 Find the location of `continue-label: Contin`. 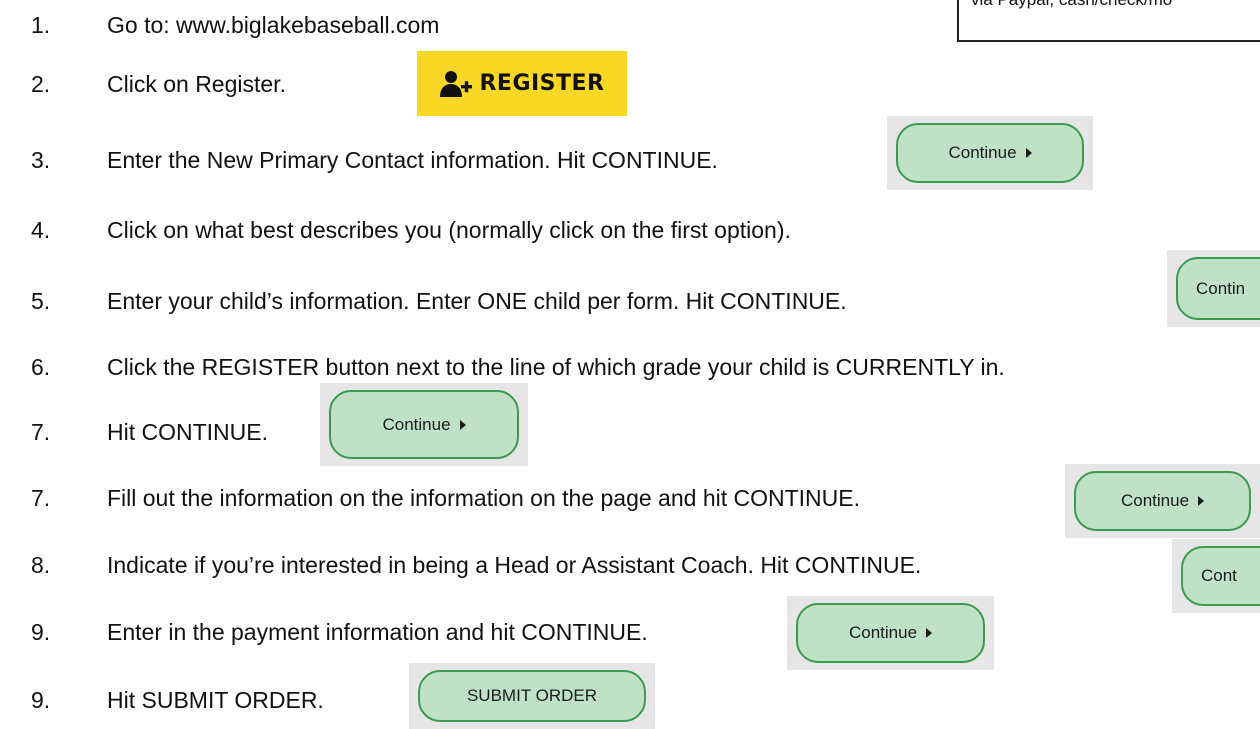

continue-label: Contin is located at coordinates (1221, 288).